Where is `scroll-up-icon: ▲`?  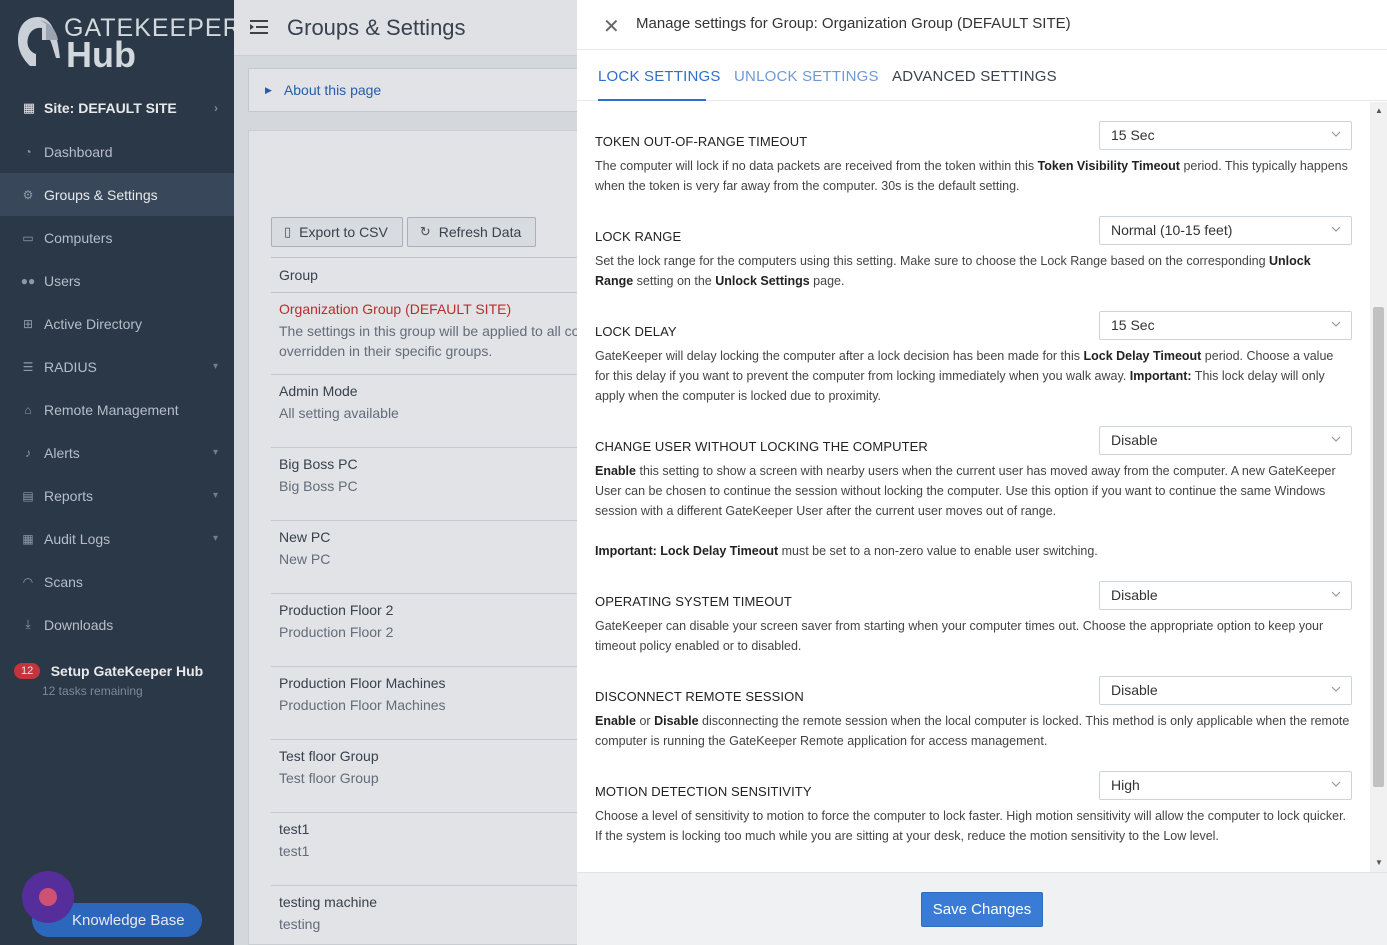 scroll-up-icon: ▲ is located at coordinates (1379, 110).